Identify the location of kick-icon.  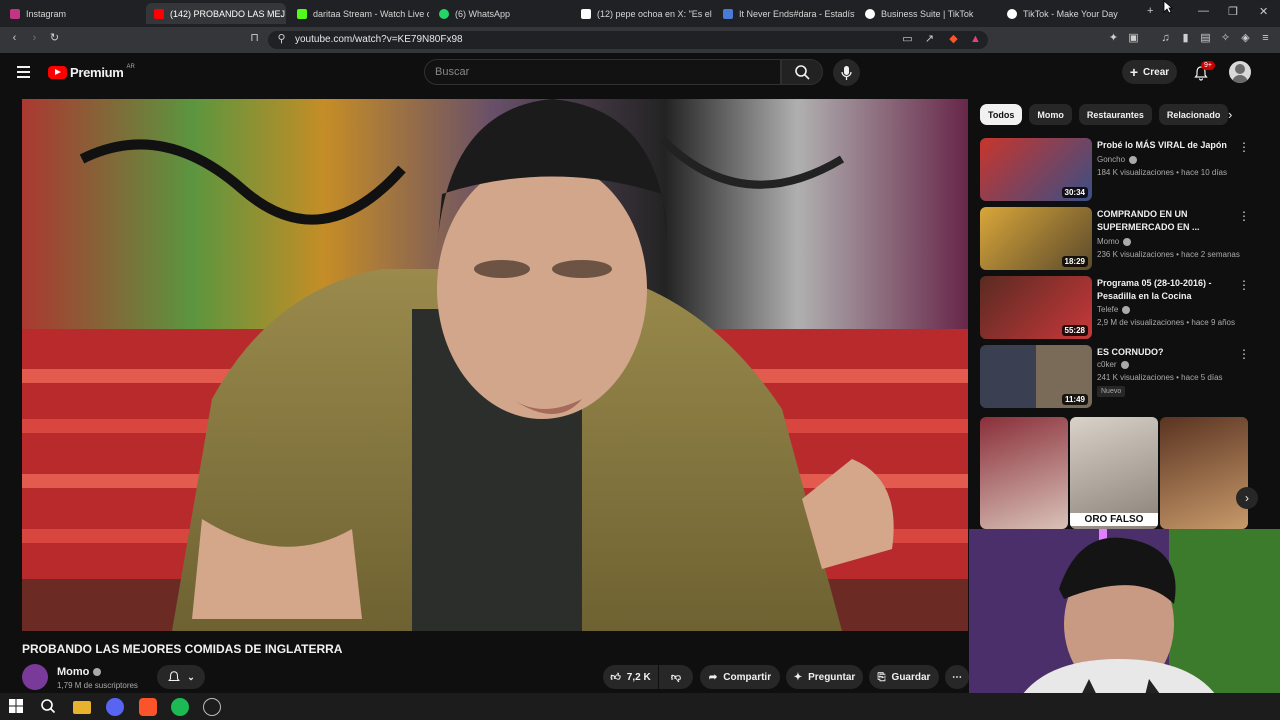
(302, 13).